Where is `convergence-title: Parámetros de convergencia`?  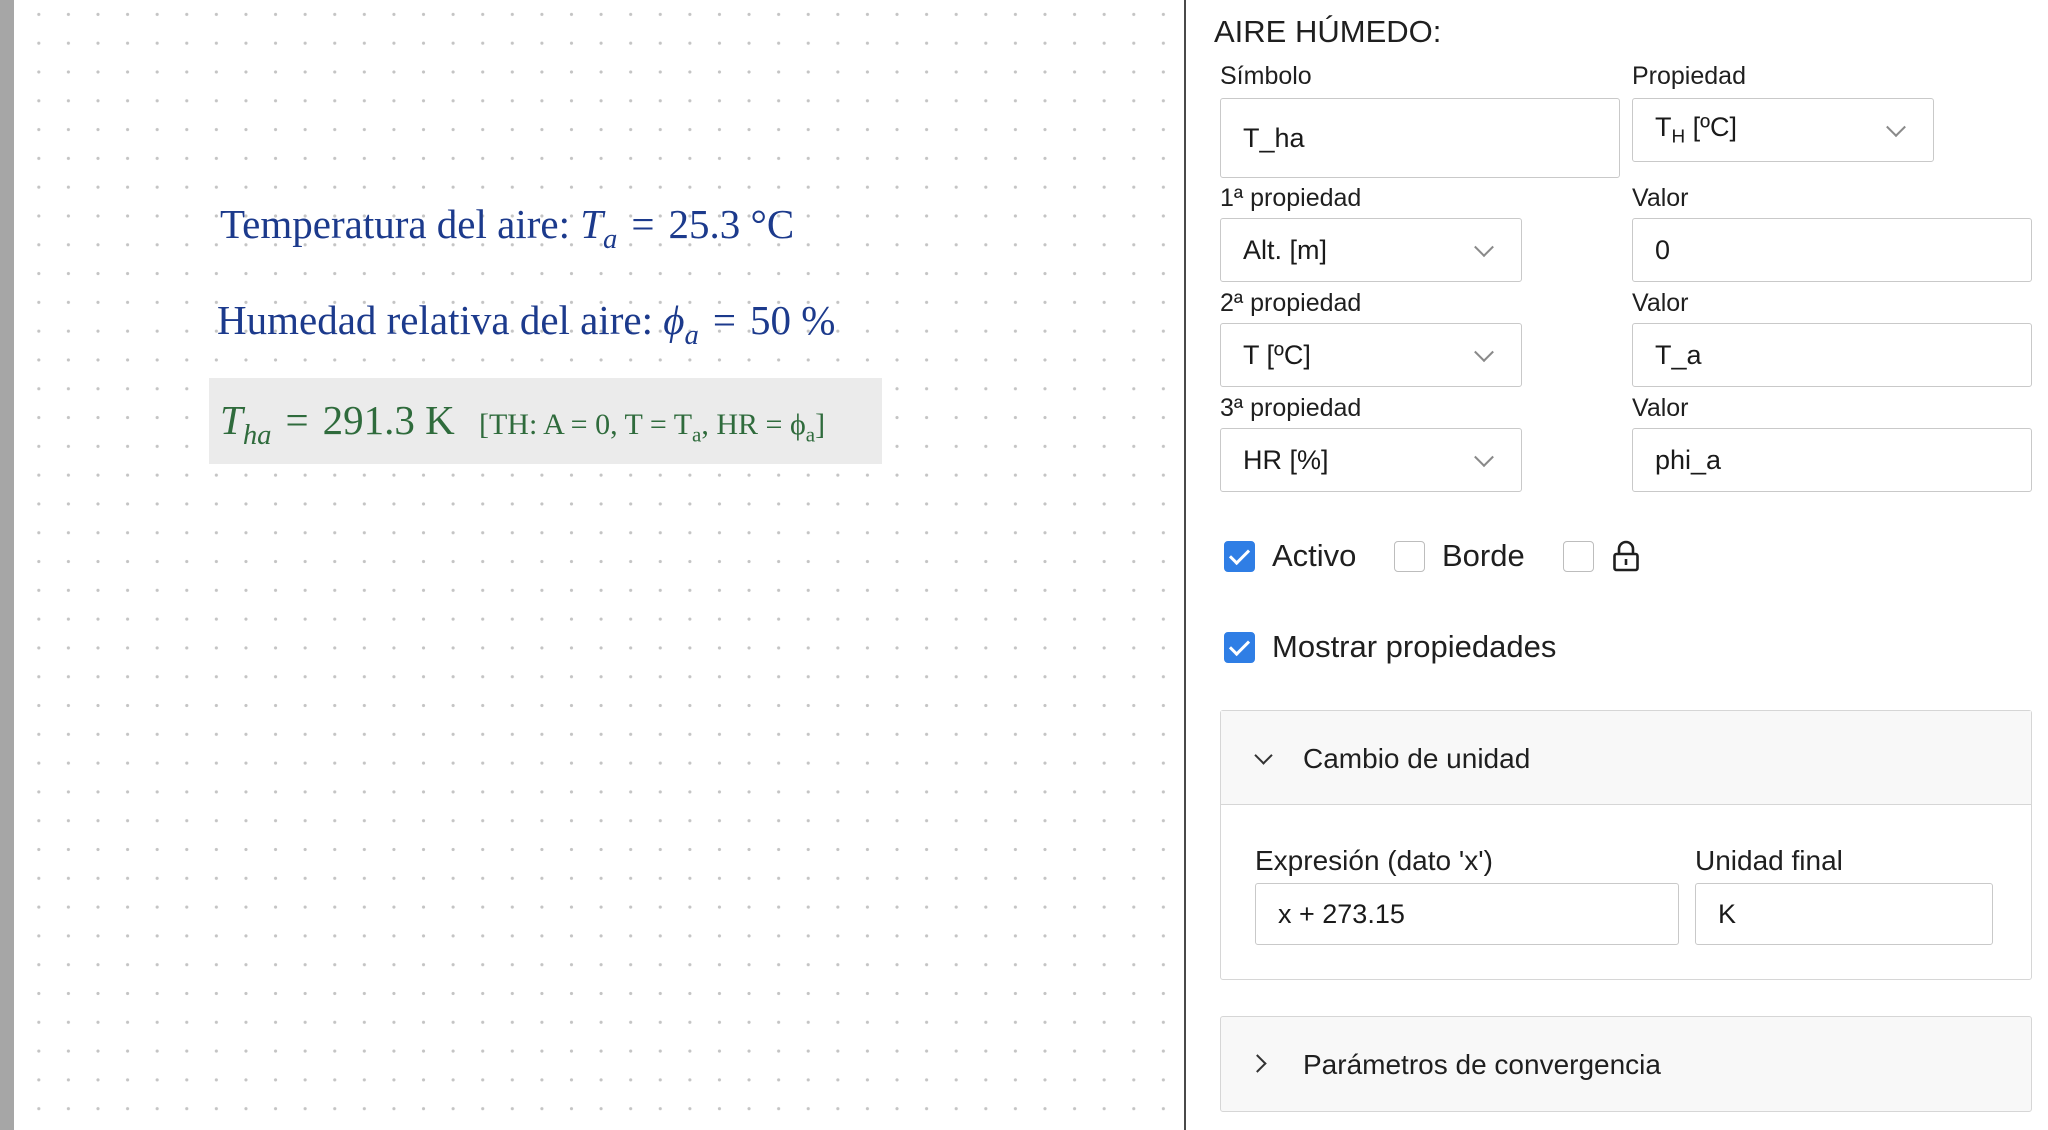 convergence-title: Parámetros de convergencia is located at coordinates (1482, 1064).